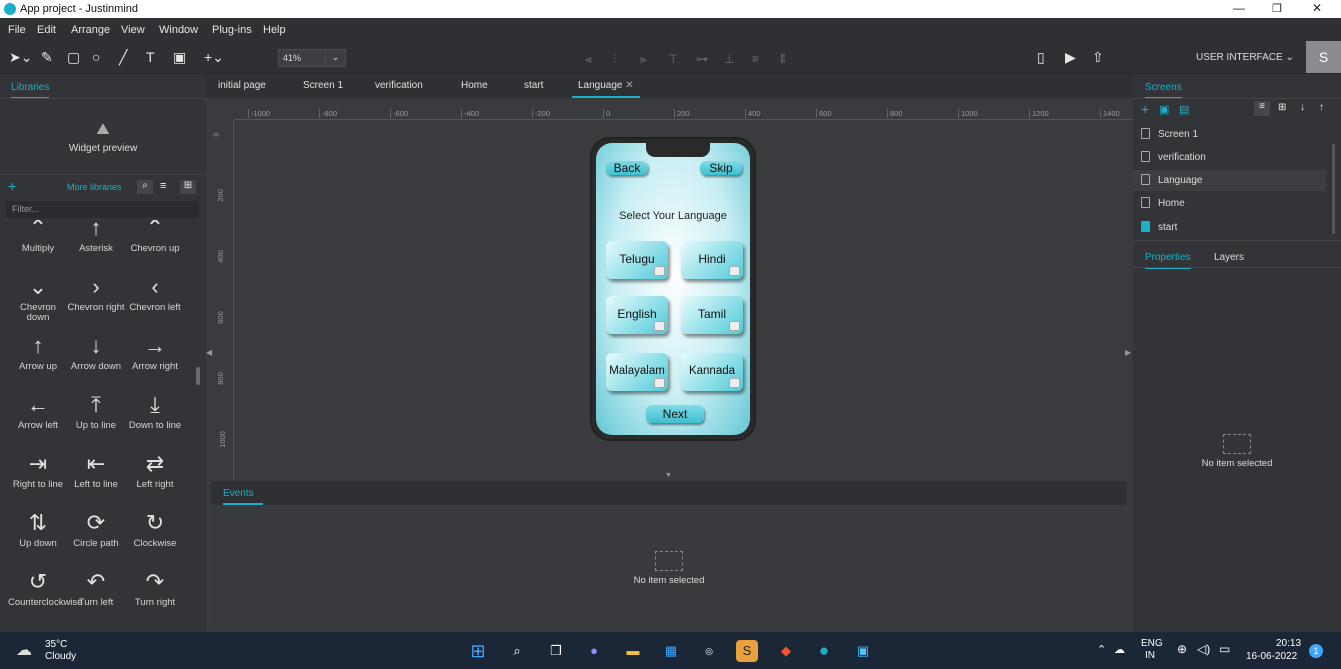  Describe the element at coordinates (1098, 57) in the screenshot. I see `export-icon: ⇧` at that location.